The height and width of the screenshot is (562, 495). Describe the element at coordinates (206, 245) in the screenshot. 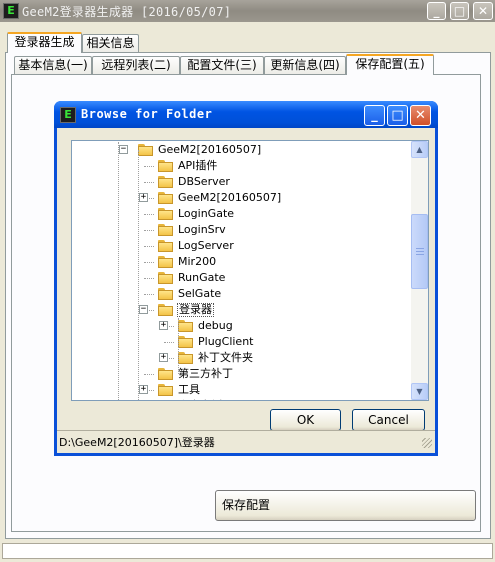

I see `tree-item-label: LogServer` at that location.